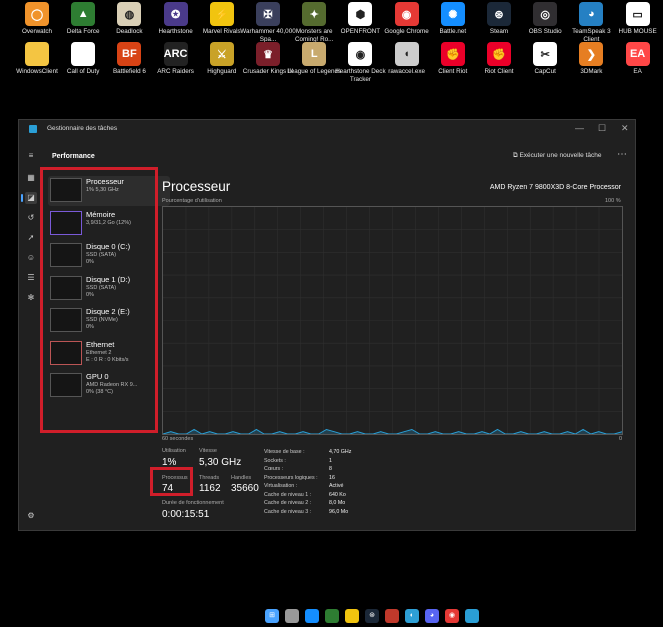 This screenshot has height=627, width=663. What do you see at coordinates (625, 128) in the screenshot?
I see `close-button: ✕` at bounding box center [625, 128].